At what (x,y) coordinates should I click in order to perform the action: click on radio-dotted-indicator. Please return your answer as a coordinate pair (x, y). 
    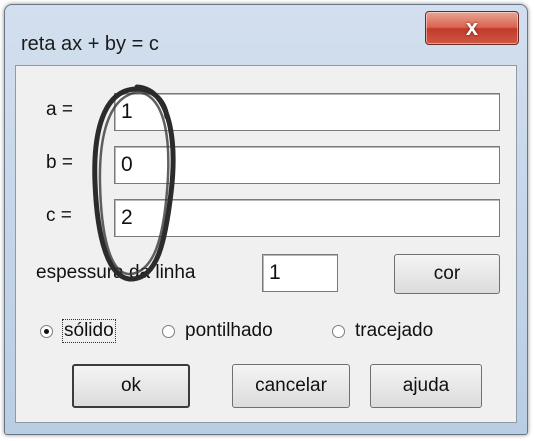
    Looking at the image, I should click on (168, 331).